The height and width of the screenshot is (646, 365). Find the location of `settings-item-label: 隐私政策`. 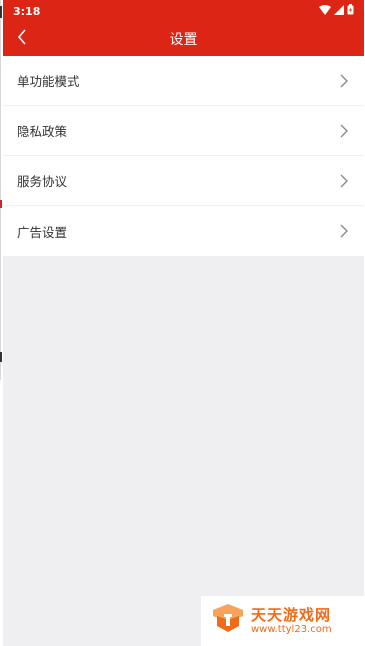

settings-item-label: 隐私政策 is located at coordinates (42, 131).